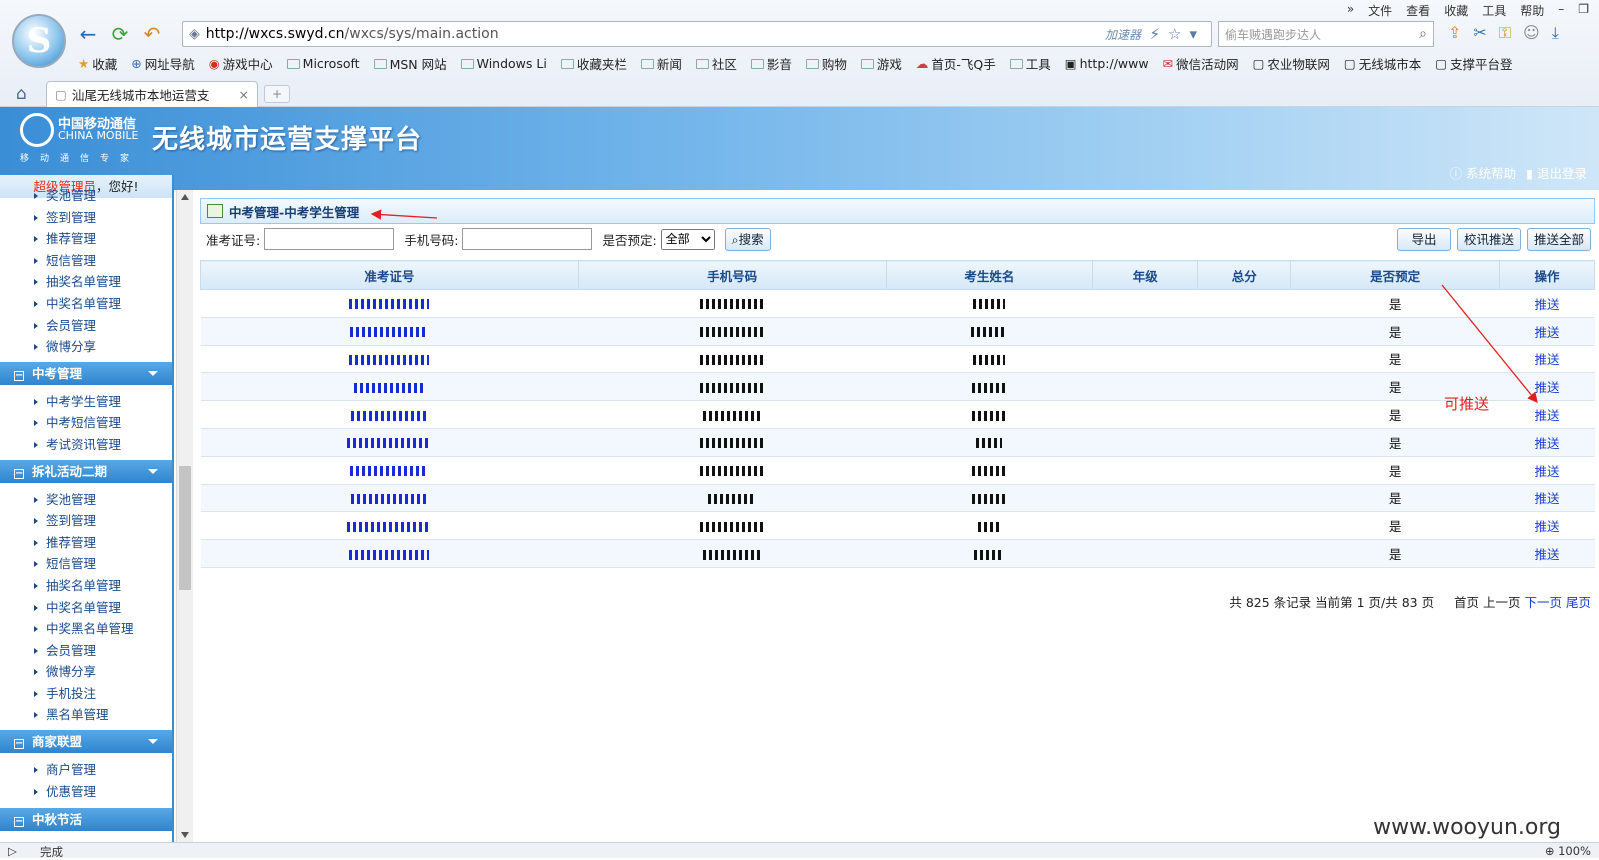  What do you see at coordinates (86, 694) in the screenshot?
I see `sidebar-item: 手机投注` at bounding box center [86, 694].